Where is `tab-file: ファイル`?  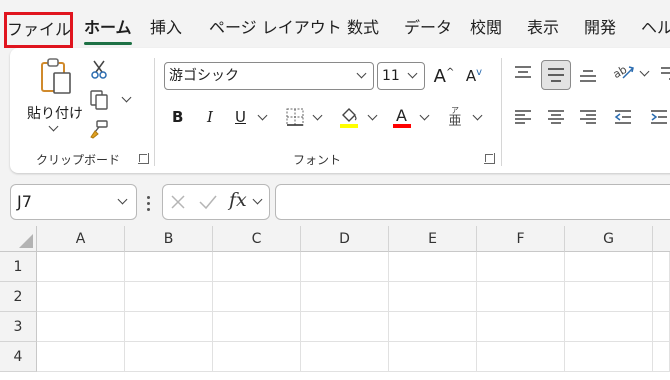 tab-file: ファイル is located at coordinates (38, 30).